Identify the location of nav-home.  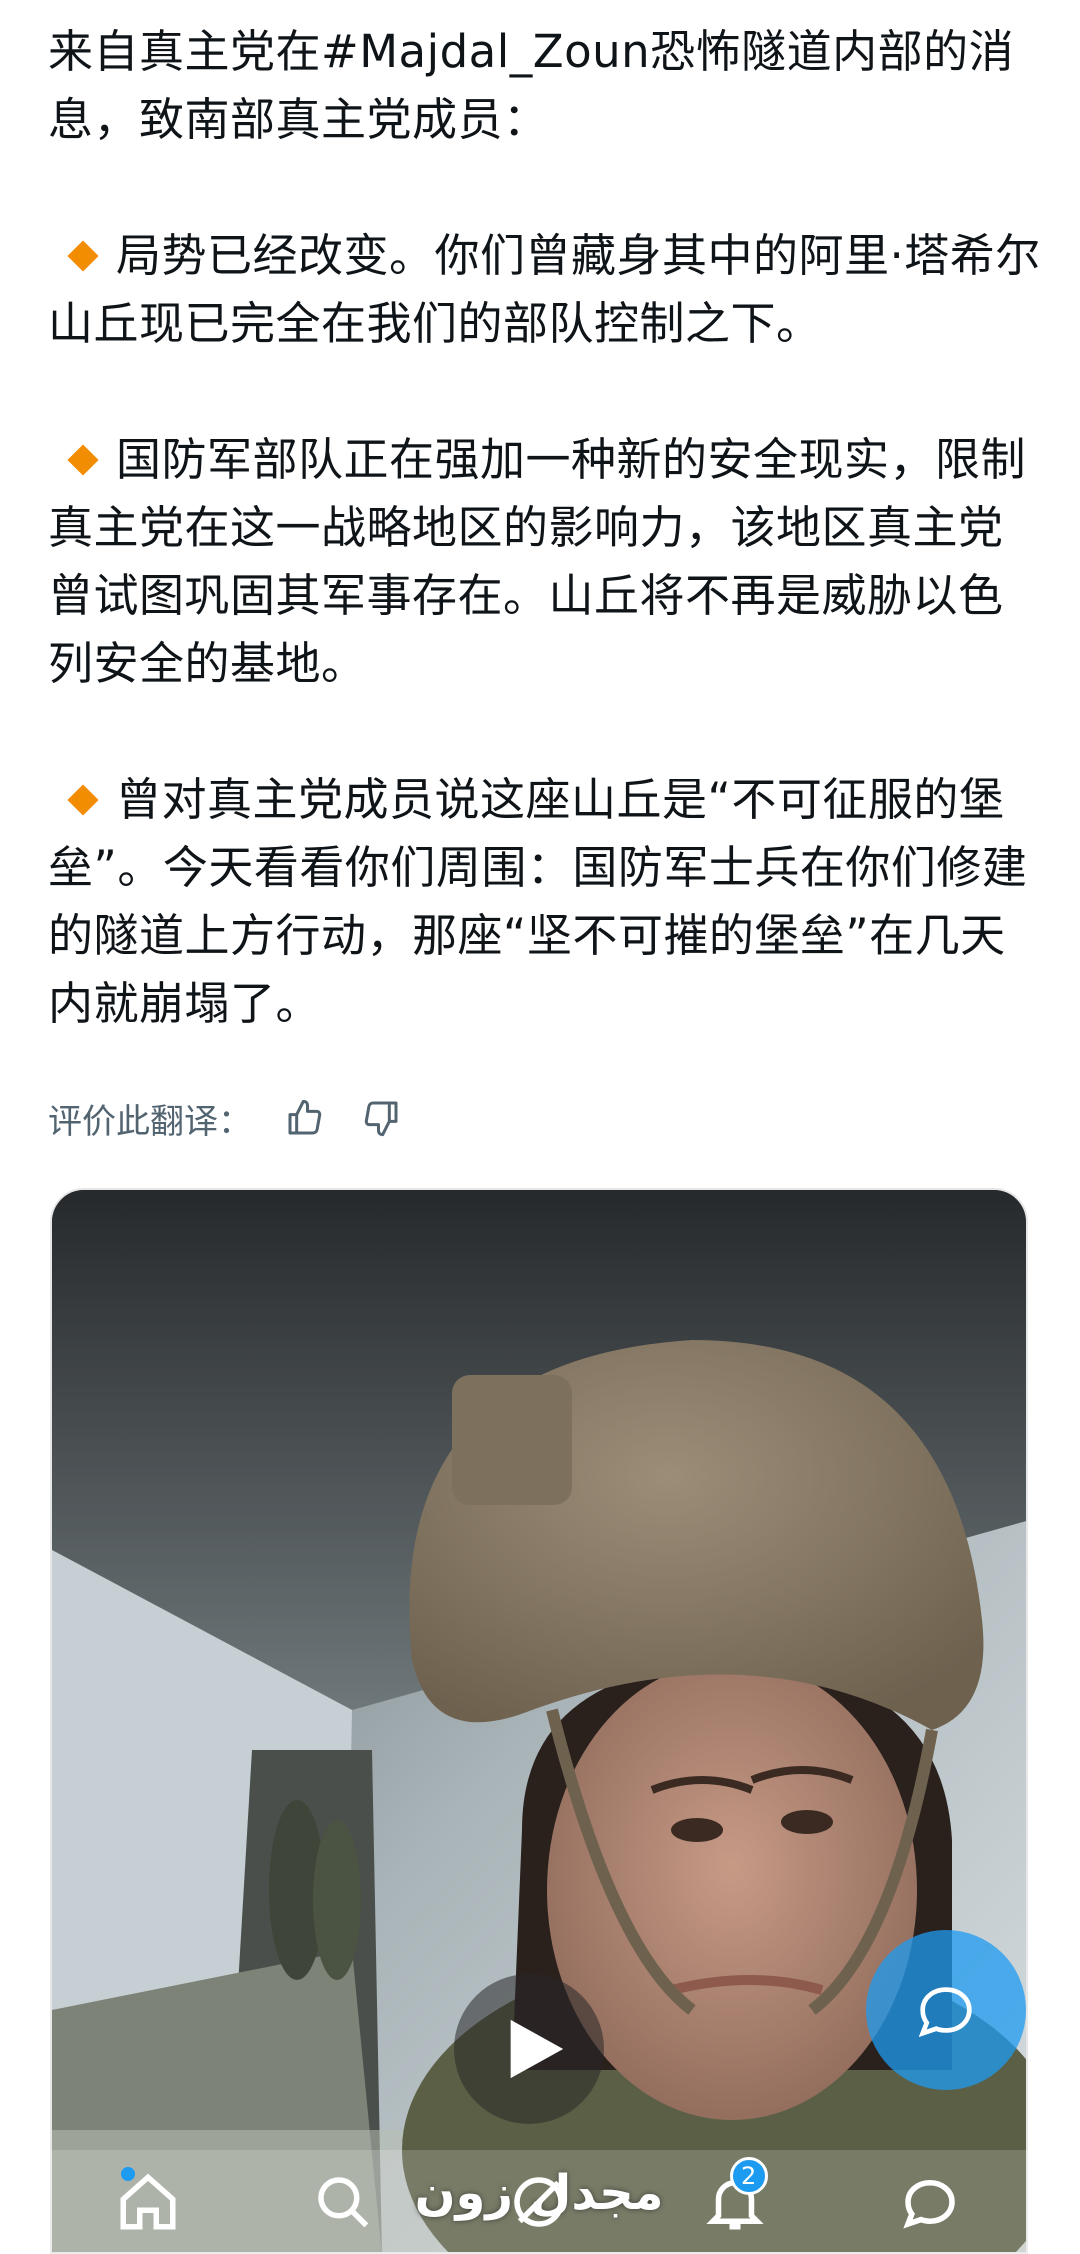
(148, 2202).